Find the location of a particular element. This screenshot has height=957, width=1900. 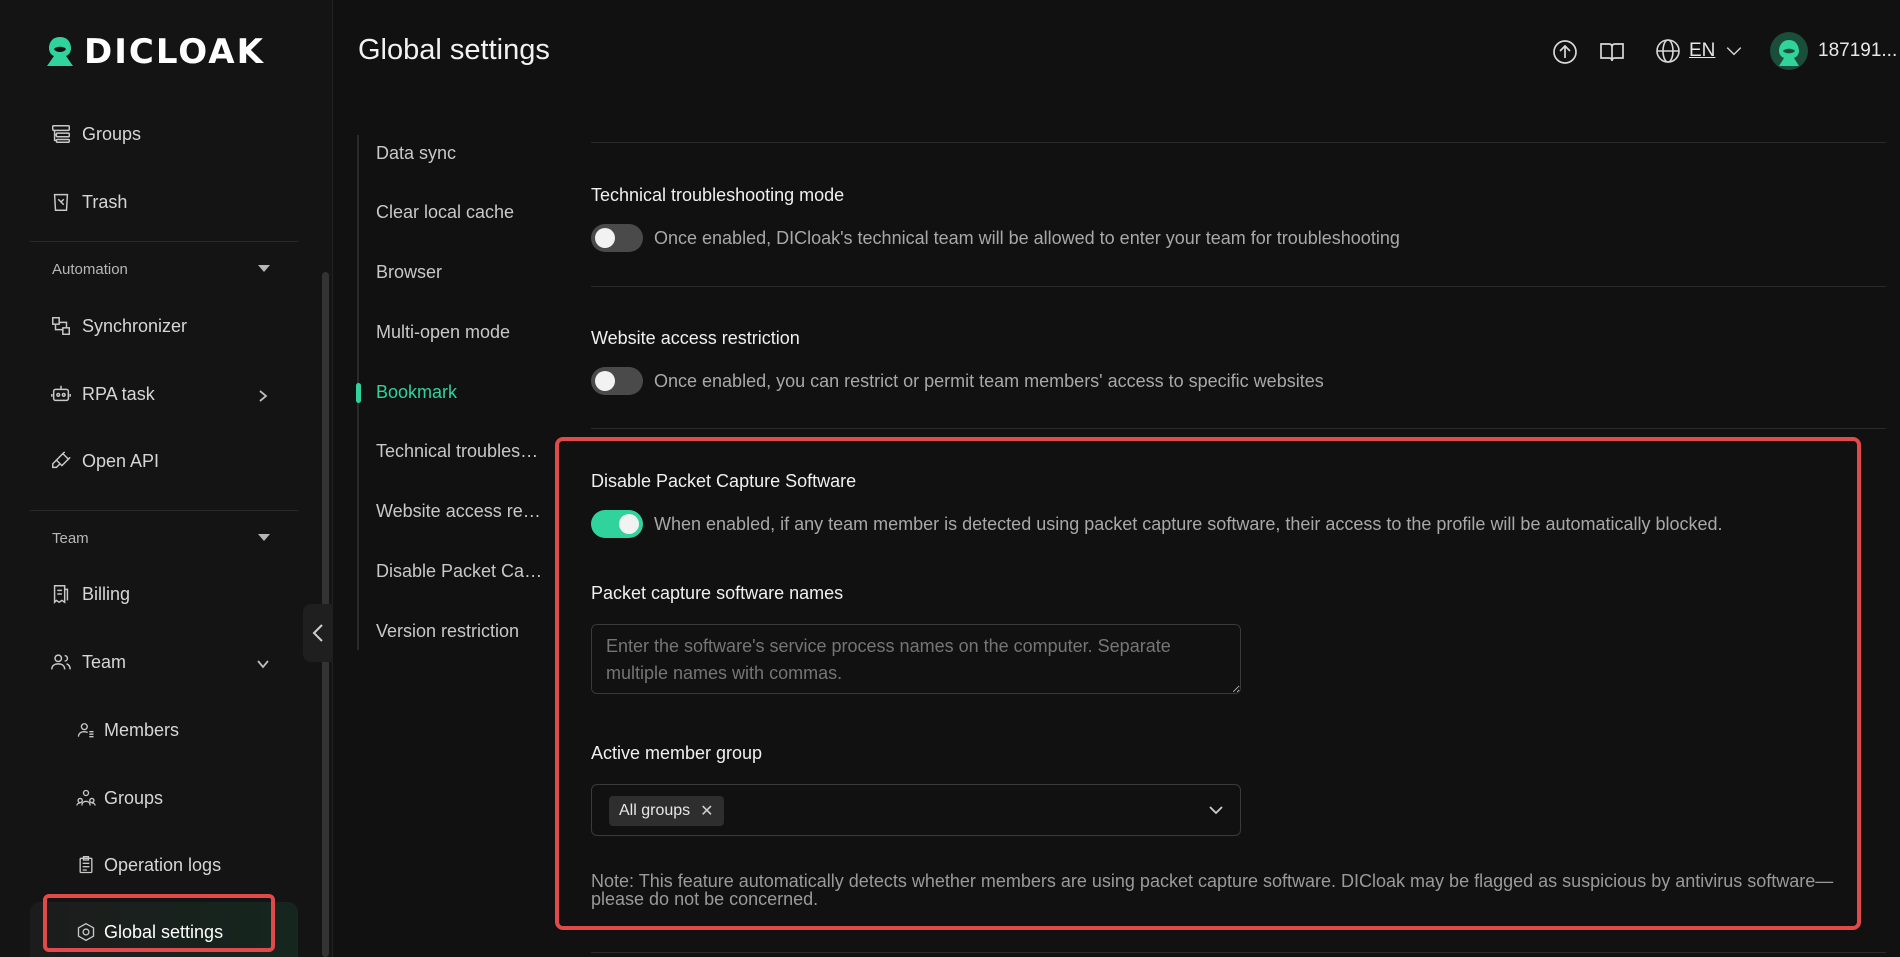

group-icon is located at coordinates (86, 797).